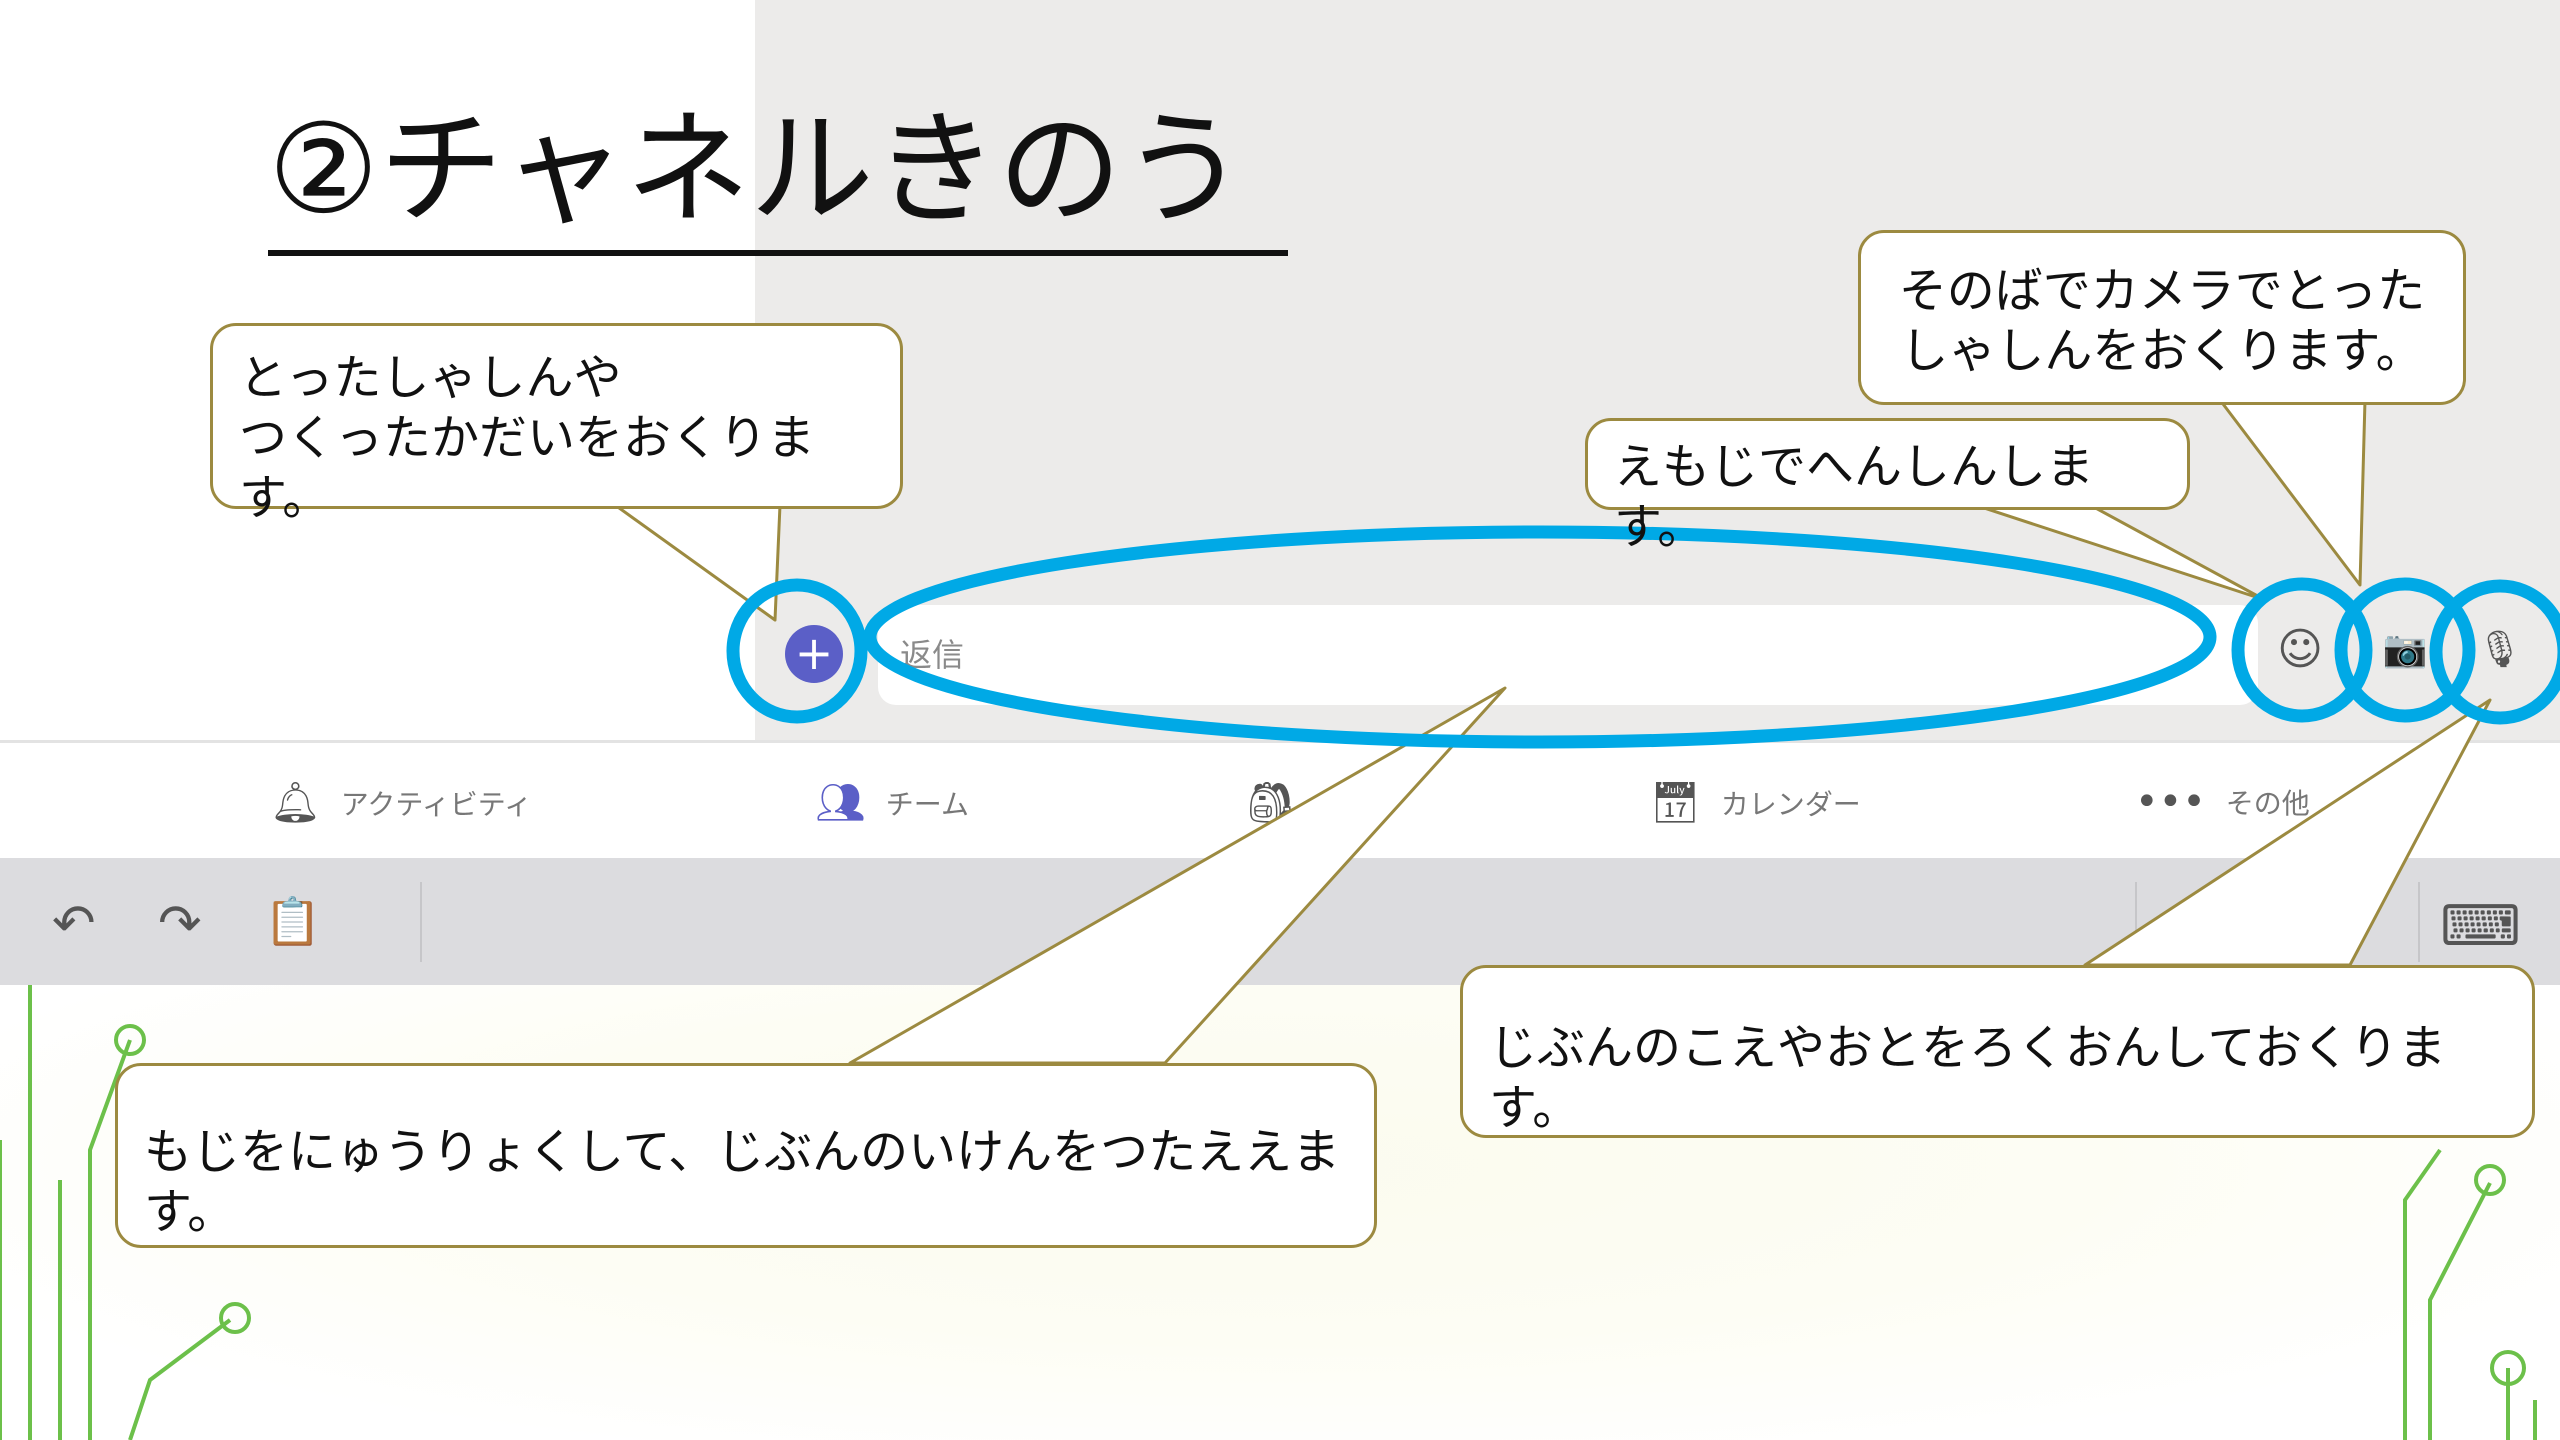 The height and width of the screenshot is (1440, 2560). I want to click on nav-item-assignments: 🎒︎, so click(1280, 802).